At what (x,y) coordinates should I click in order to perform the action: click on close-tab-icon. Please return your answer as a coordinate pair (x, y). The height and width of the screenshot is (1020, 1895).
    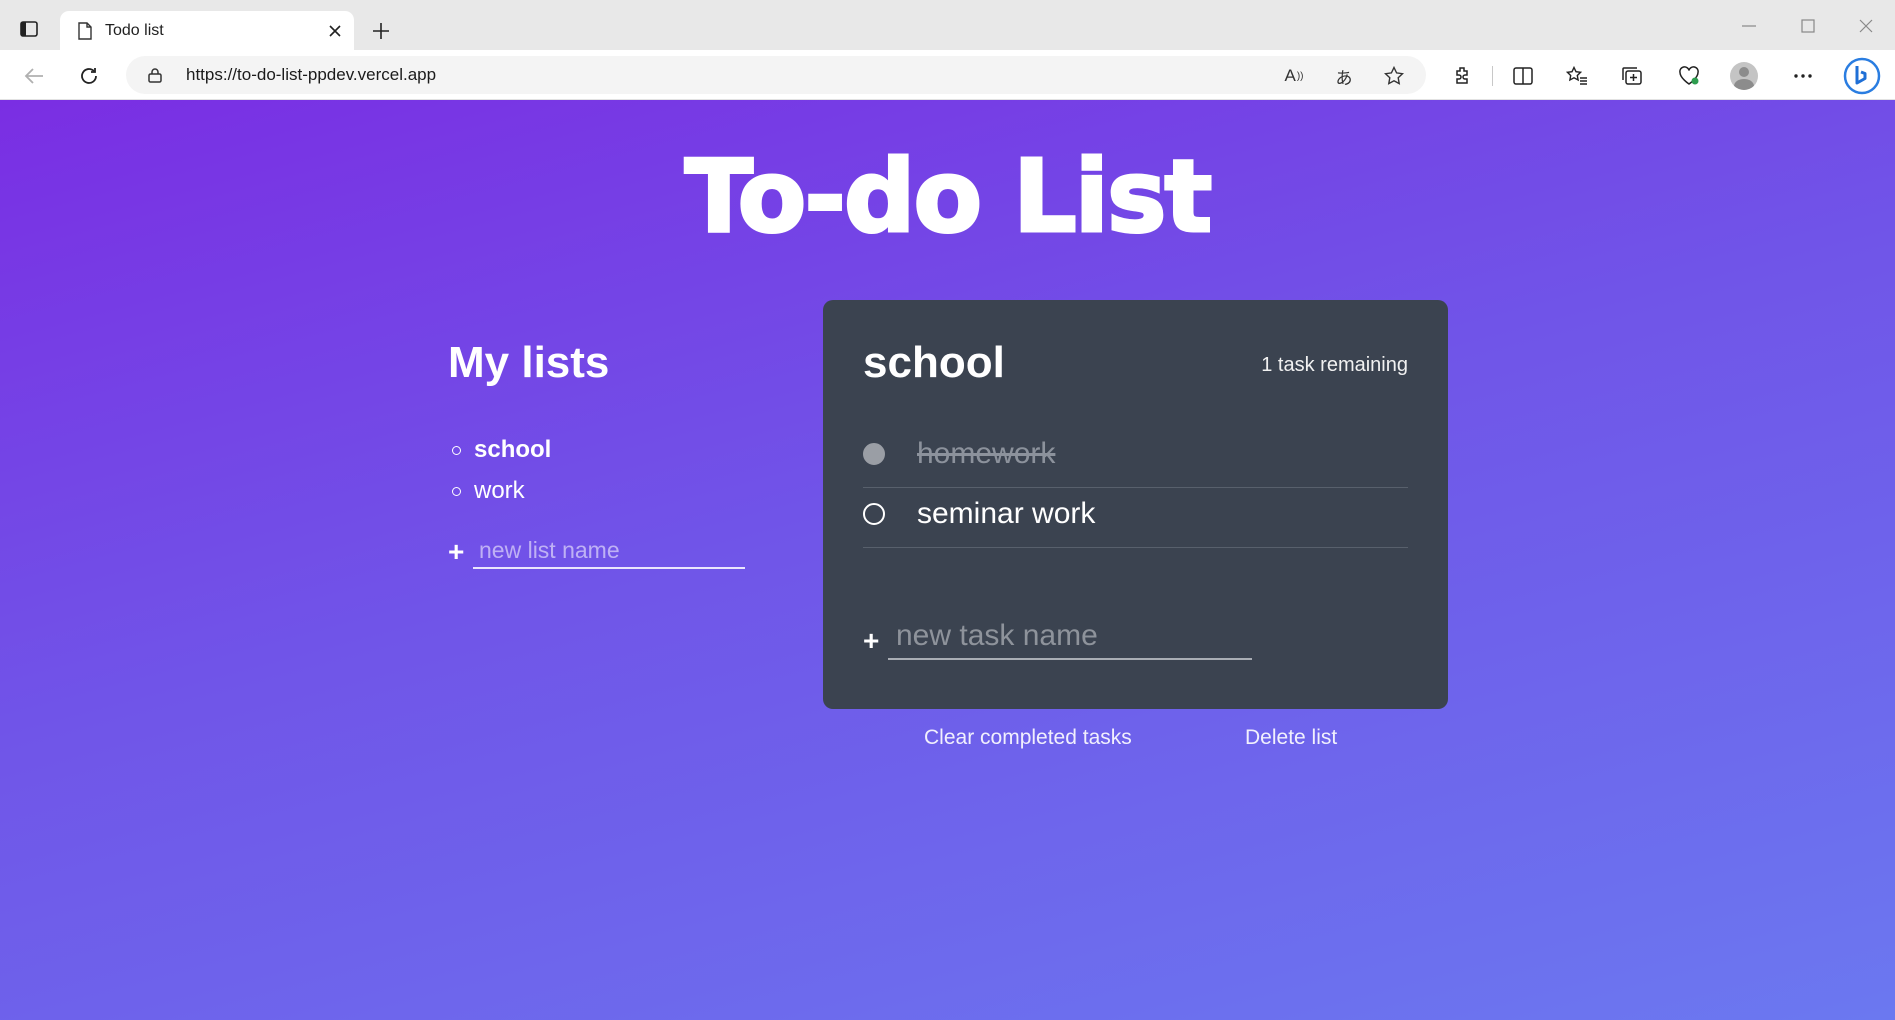
    Looking at the image, I should click on (335, 31).